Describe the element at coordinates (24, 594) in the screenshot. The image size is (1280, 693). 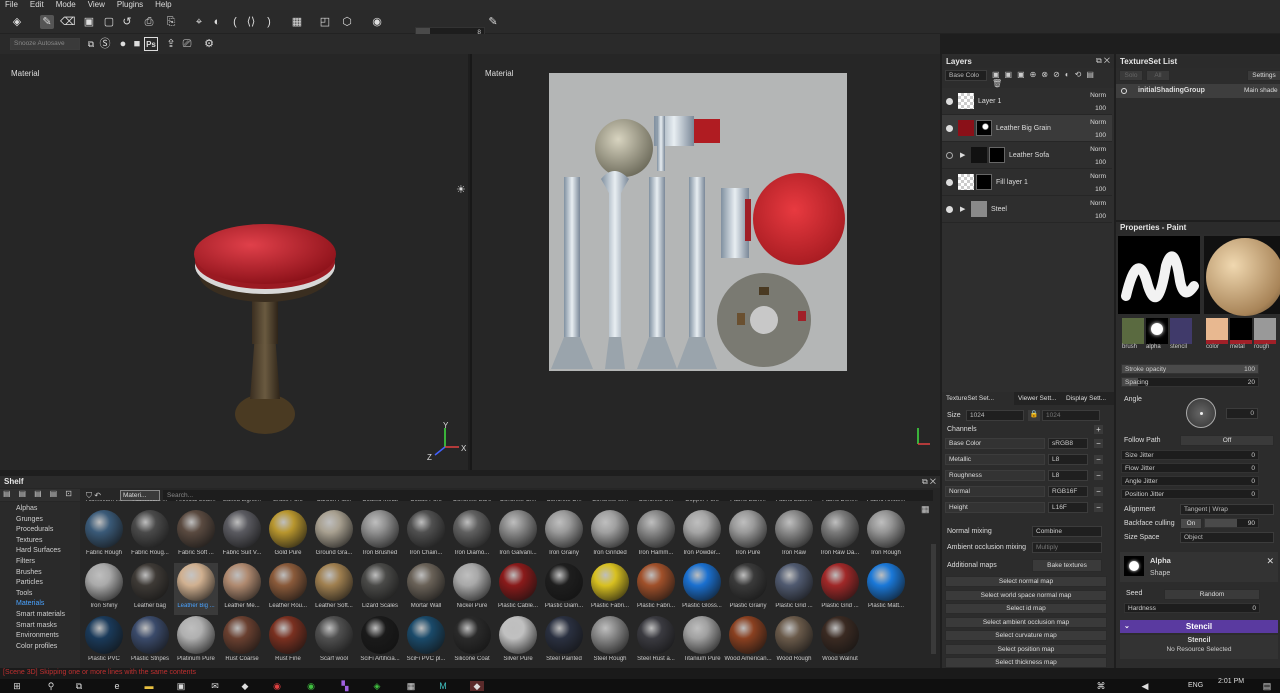
I see `shelf-category: Tools` at that location.